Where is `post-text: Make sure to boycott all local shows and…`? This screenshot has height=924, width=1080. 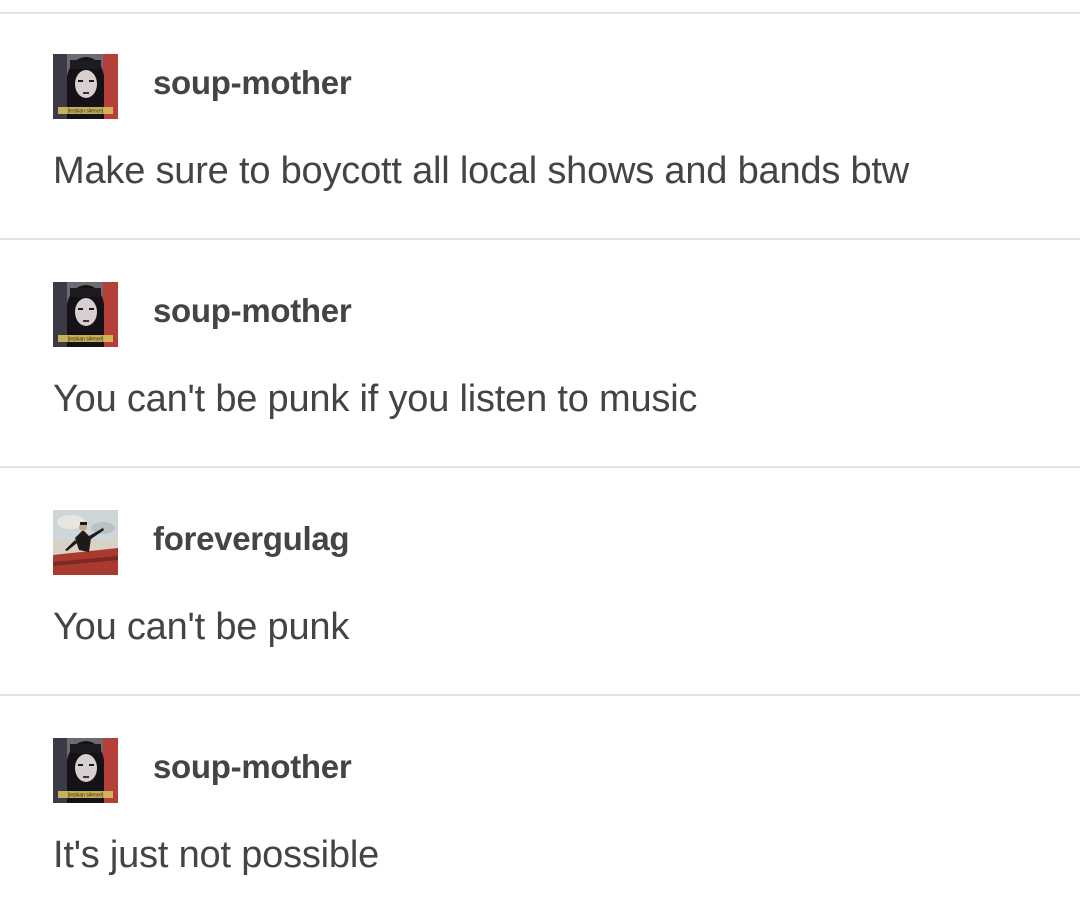 post-text: Make sure to boycott all local shows and… is located at coordinates (481, 171).